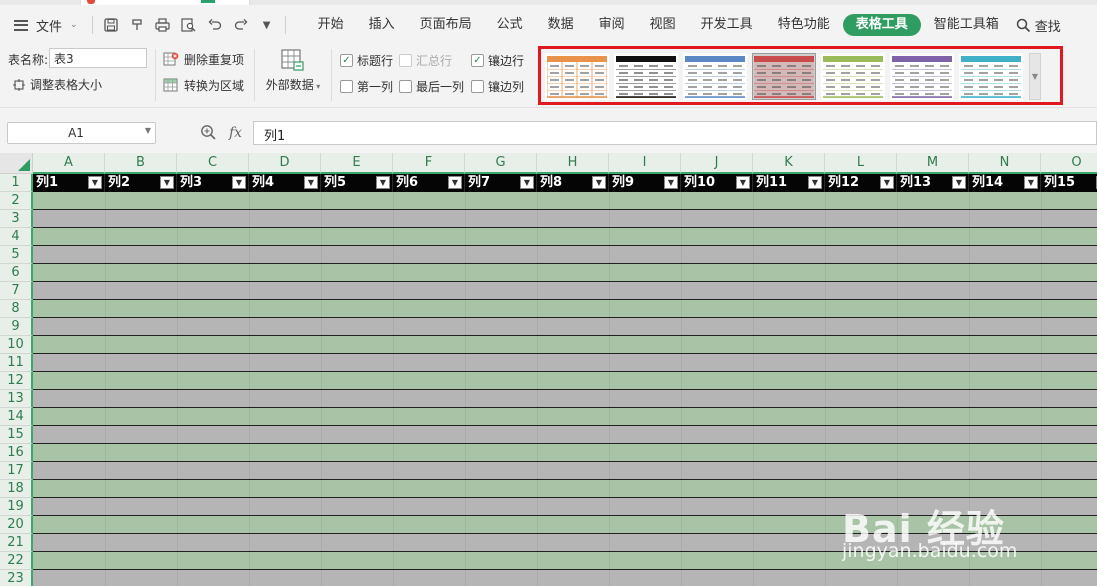  Describe the element at coordinates (331, 25) in the screenshot. I see `tab-home: 开始` at that location.